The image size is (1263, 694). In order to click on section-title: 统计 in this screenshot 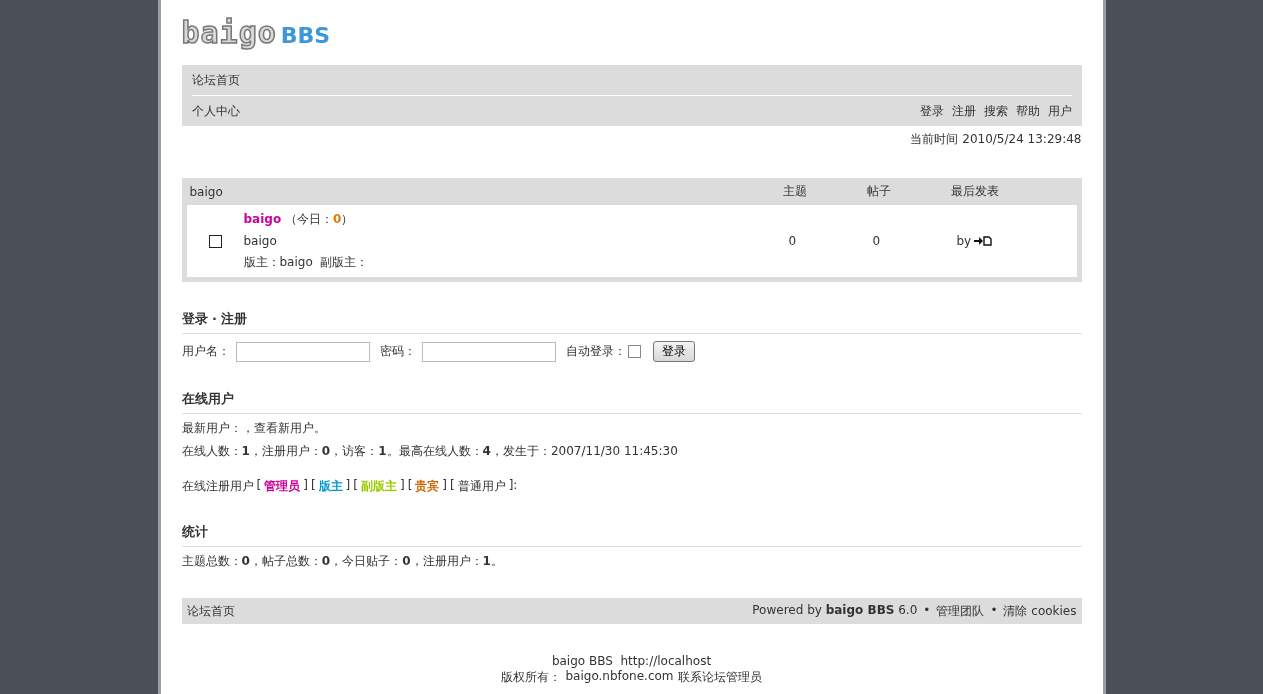, I will do `click(631, 535)`.